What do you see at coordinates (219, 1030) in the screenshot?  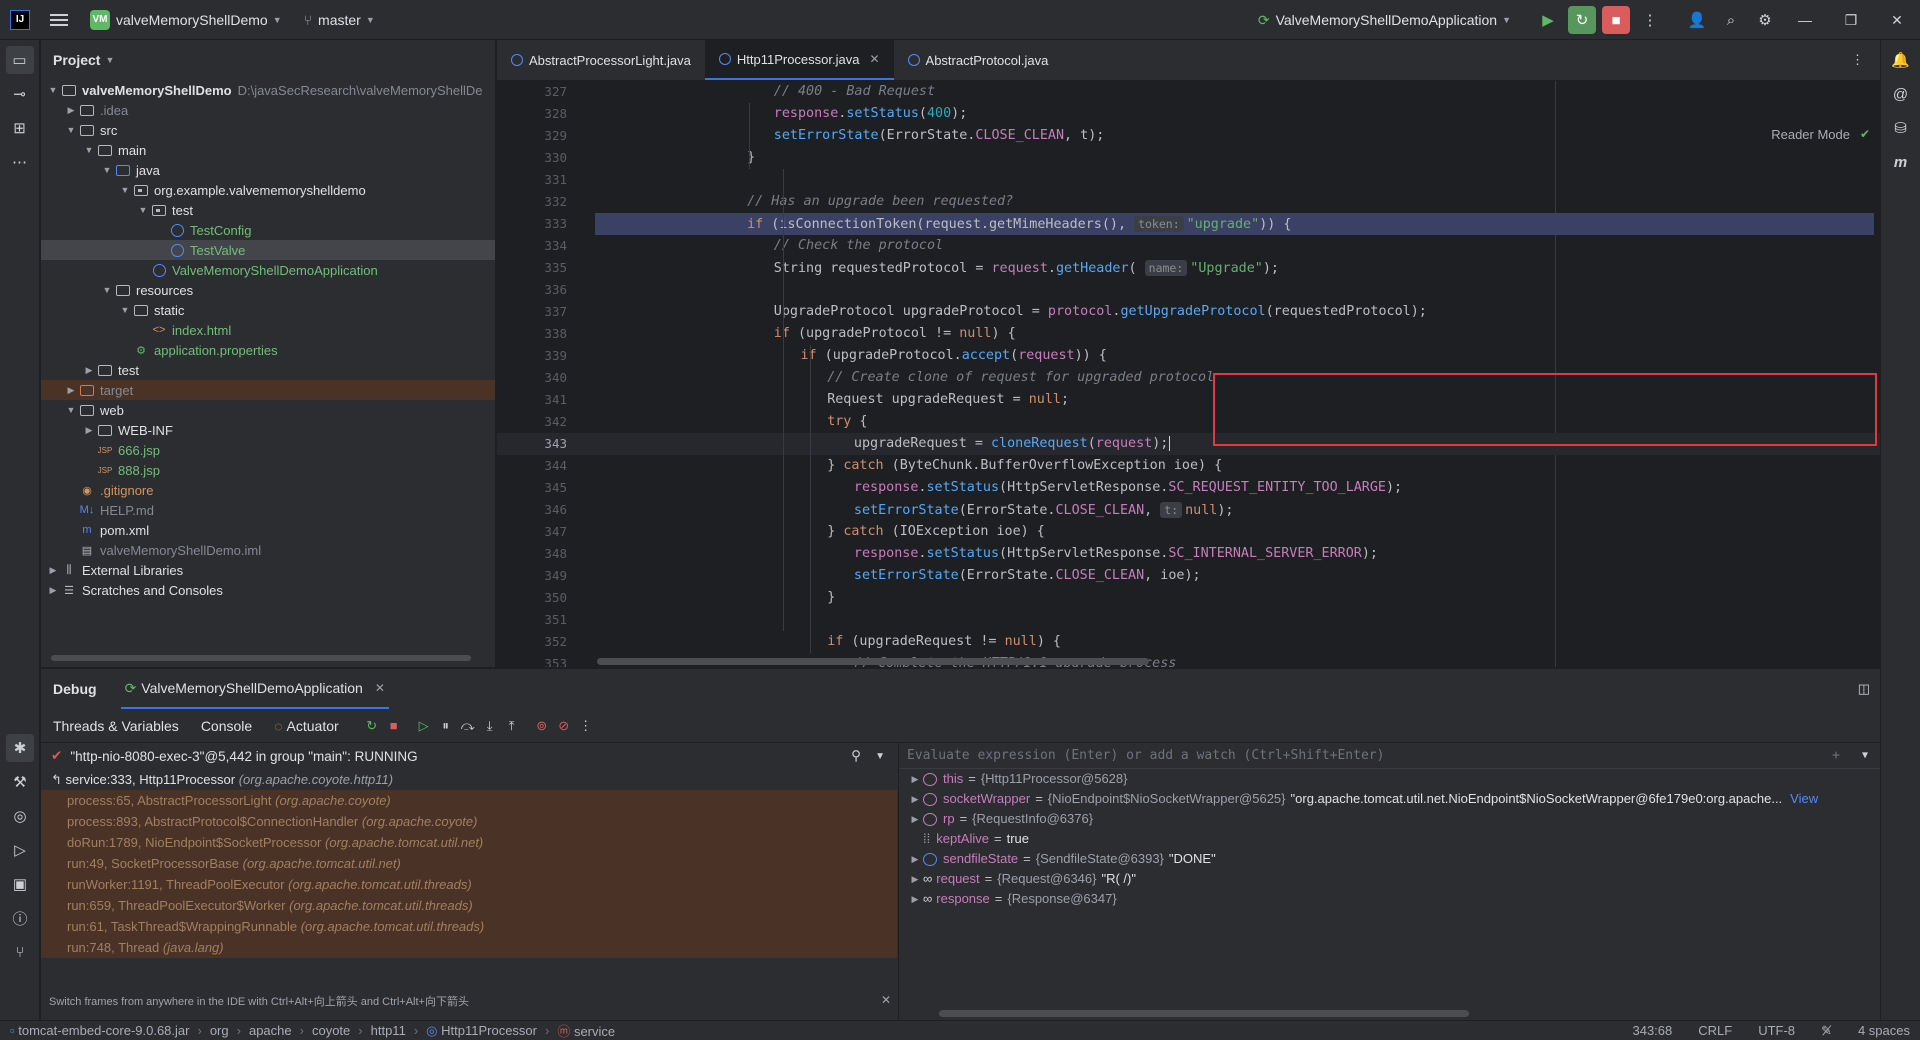 I see `breadcrumb-item: org` at bounding box center [219, 1030].